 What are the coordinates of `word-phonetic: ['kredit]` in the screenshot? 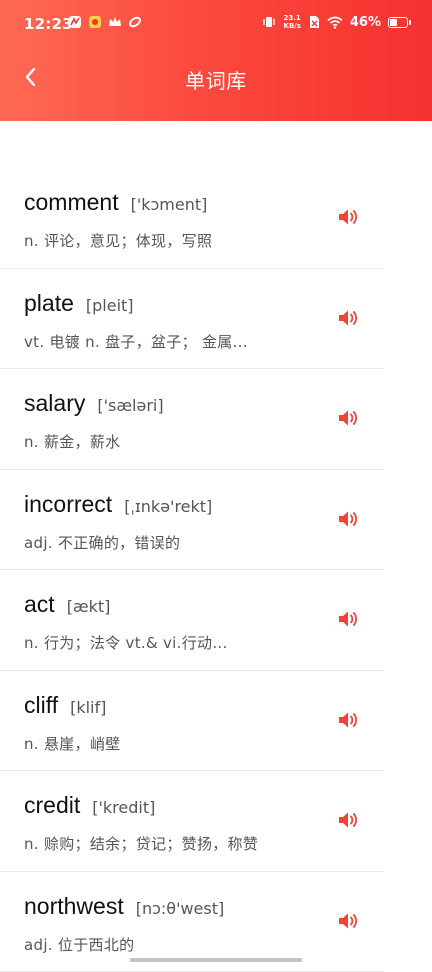 It's located at (123, 807).